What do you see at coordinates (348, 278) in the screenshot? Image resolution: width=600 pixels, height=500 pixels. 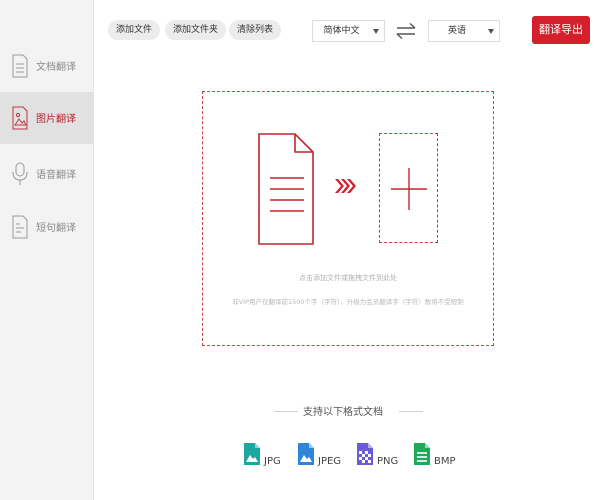 I see `drop-hint-primary: 点击添加文件或拖拽文件到此处` at bounding box center [348, 278].